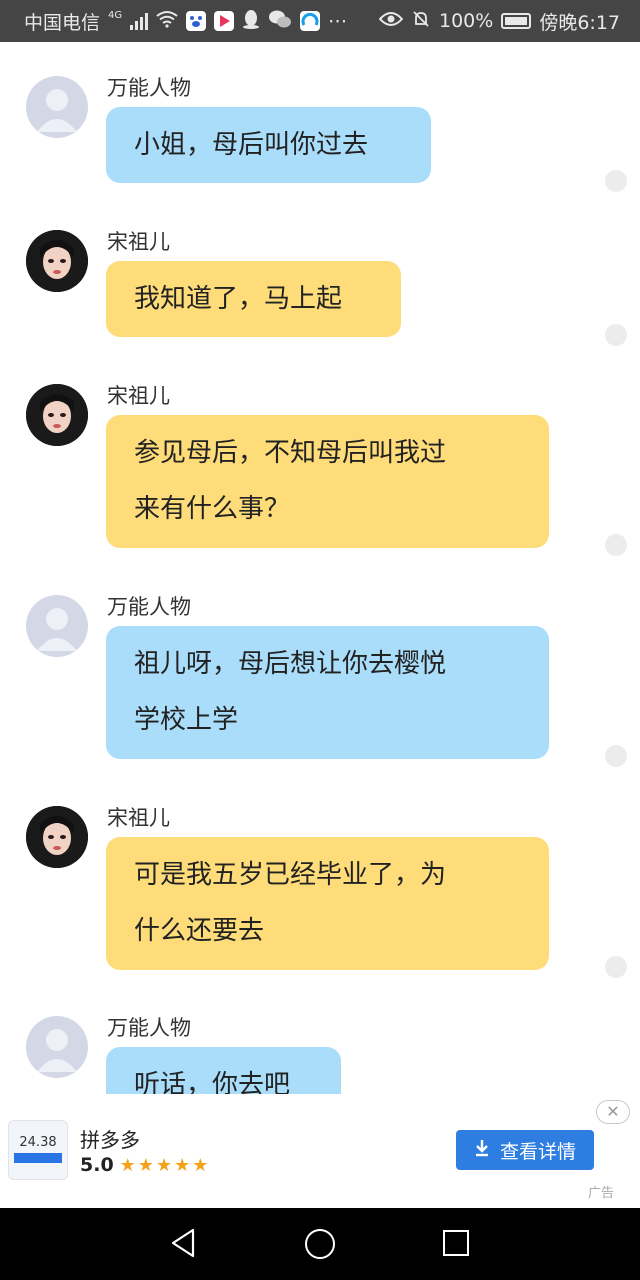  I want to click on message-bubble: 参见母后，不知母后叫我过 来有什么事？, so click(327, 481).